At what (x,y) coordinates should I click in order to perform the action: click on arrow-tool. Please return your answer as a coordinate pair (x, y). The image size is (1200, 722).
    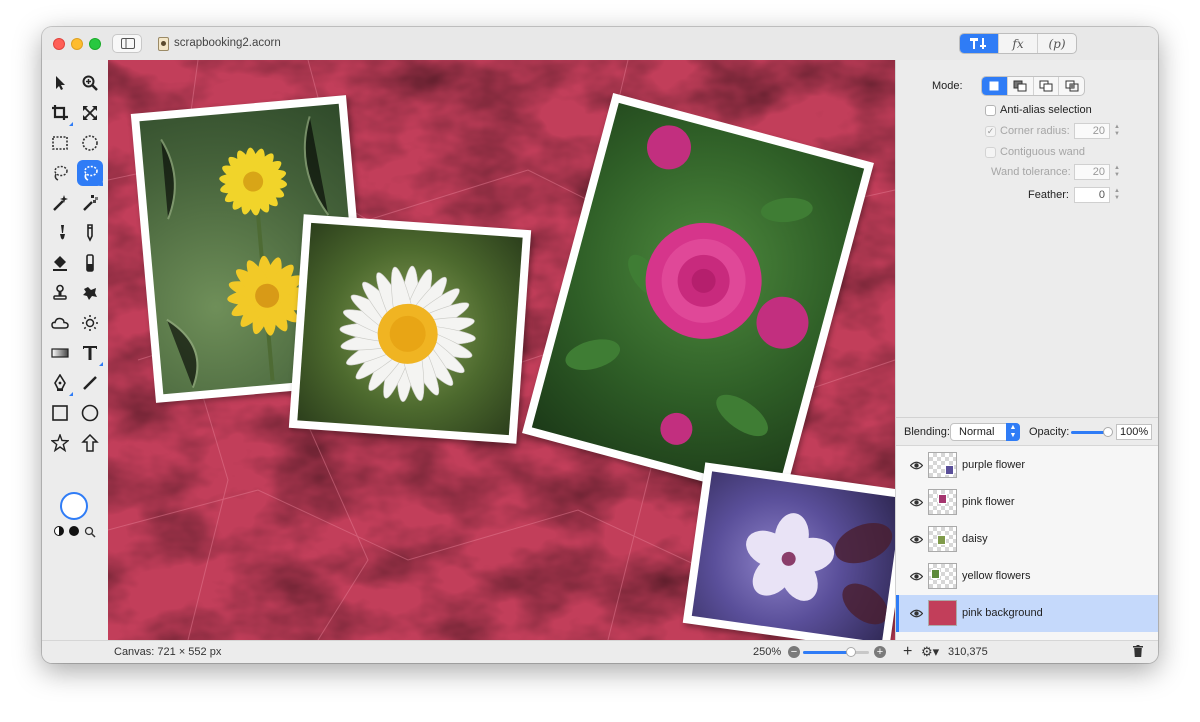
    Looking at the image, I should click on (60, 83).